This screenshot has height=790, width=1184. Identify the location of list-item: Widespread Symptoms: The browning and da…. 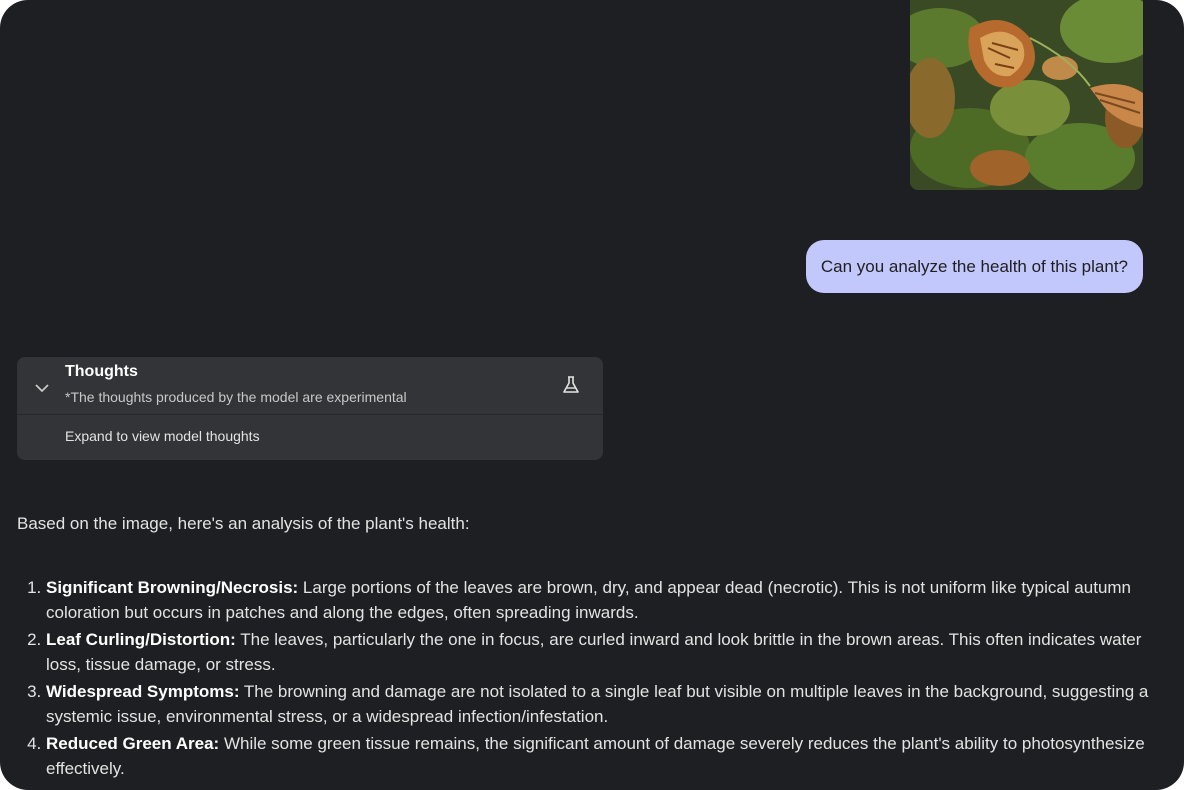
(606, 704).